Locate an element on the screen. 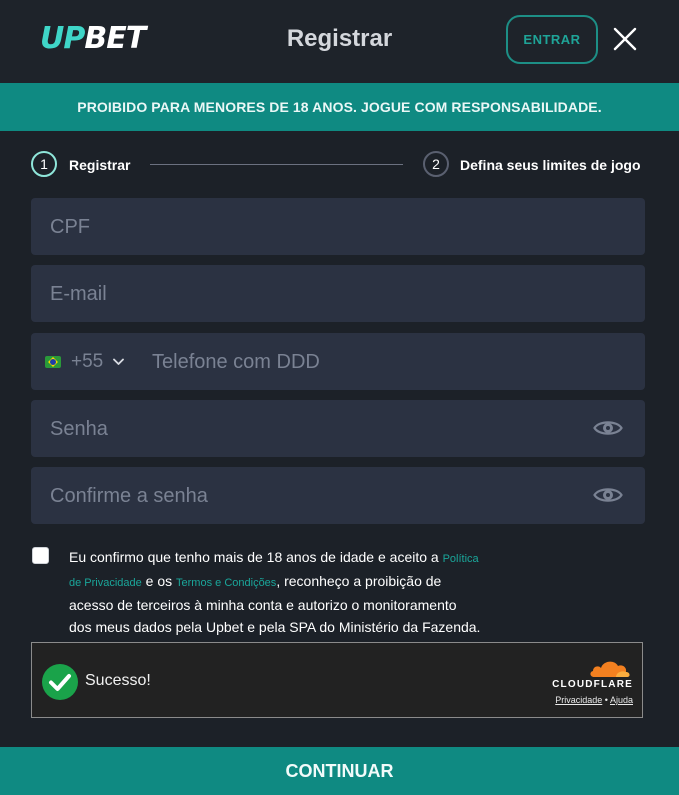 This screenshot has width=679, height=795. terms-conditions-link: Termos e Condições is located at coordinates (226, 583).